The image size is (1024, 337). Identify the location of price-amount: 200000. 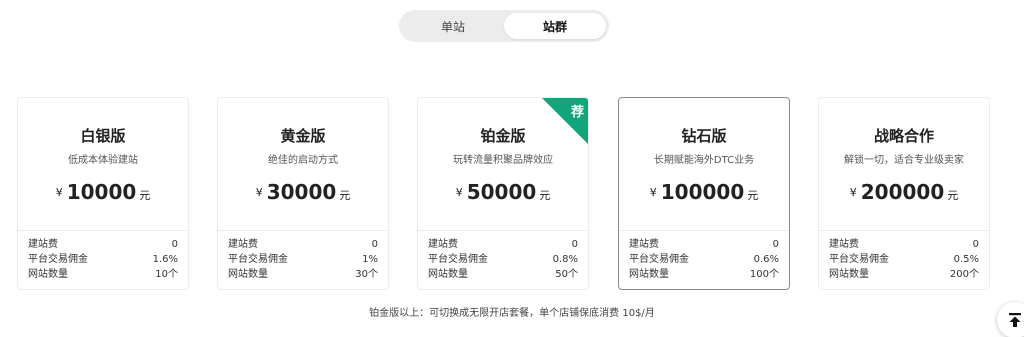
(902, 192).